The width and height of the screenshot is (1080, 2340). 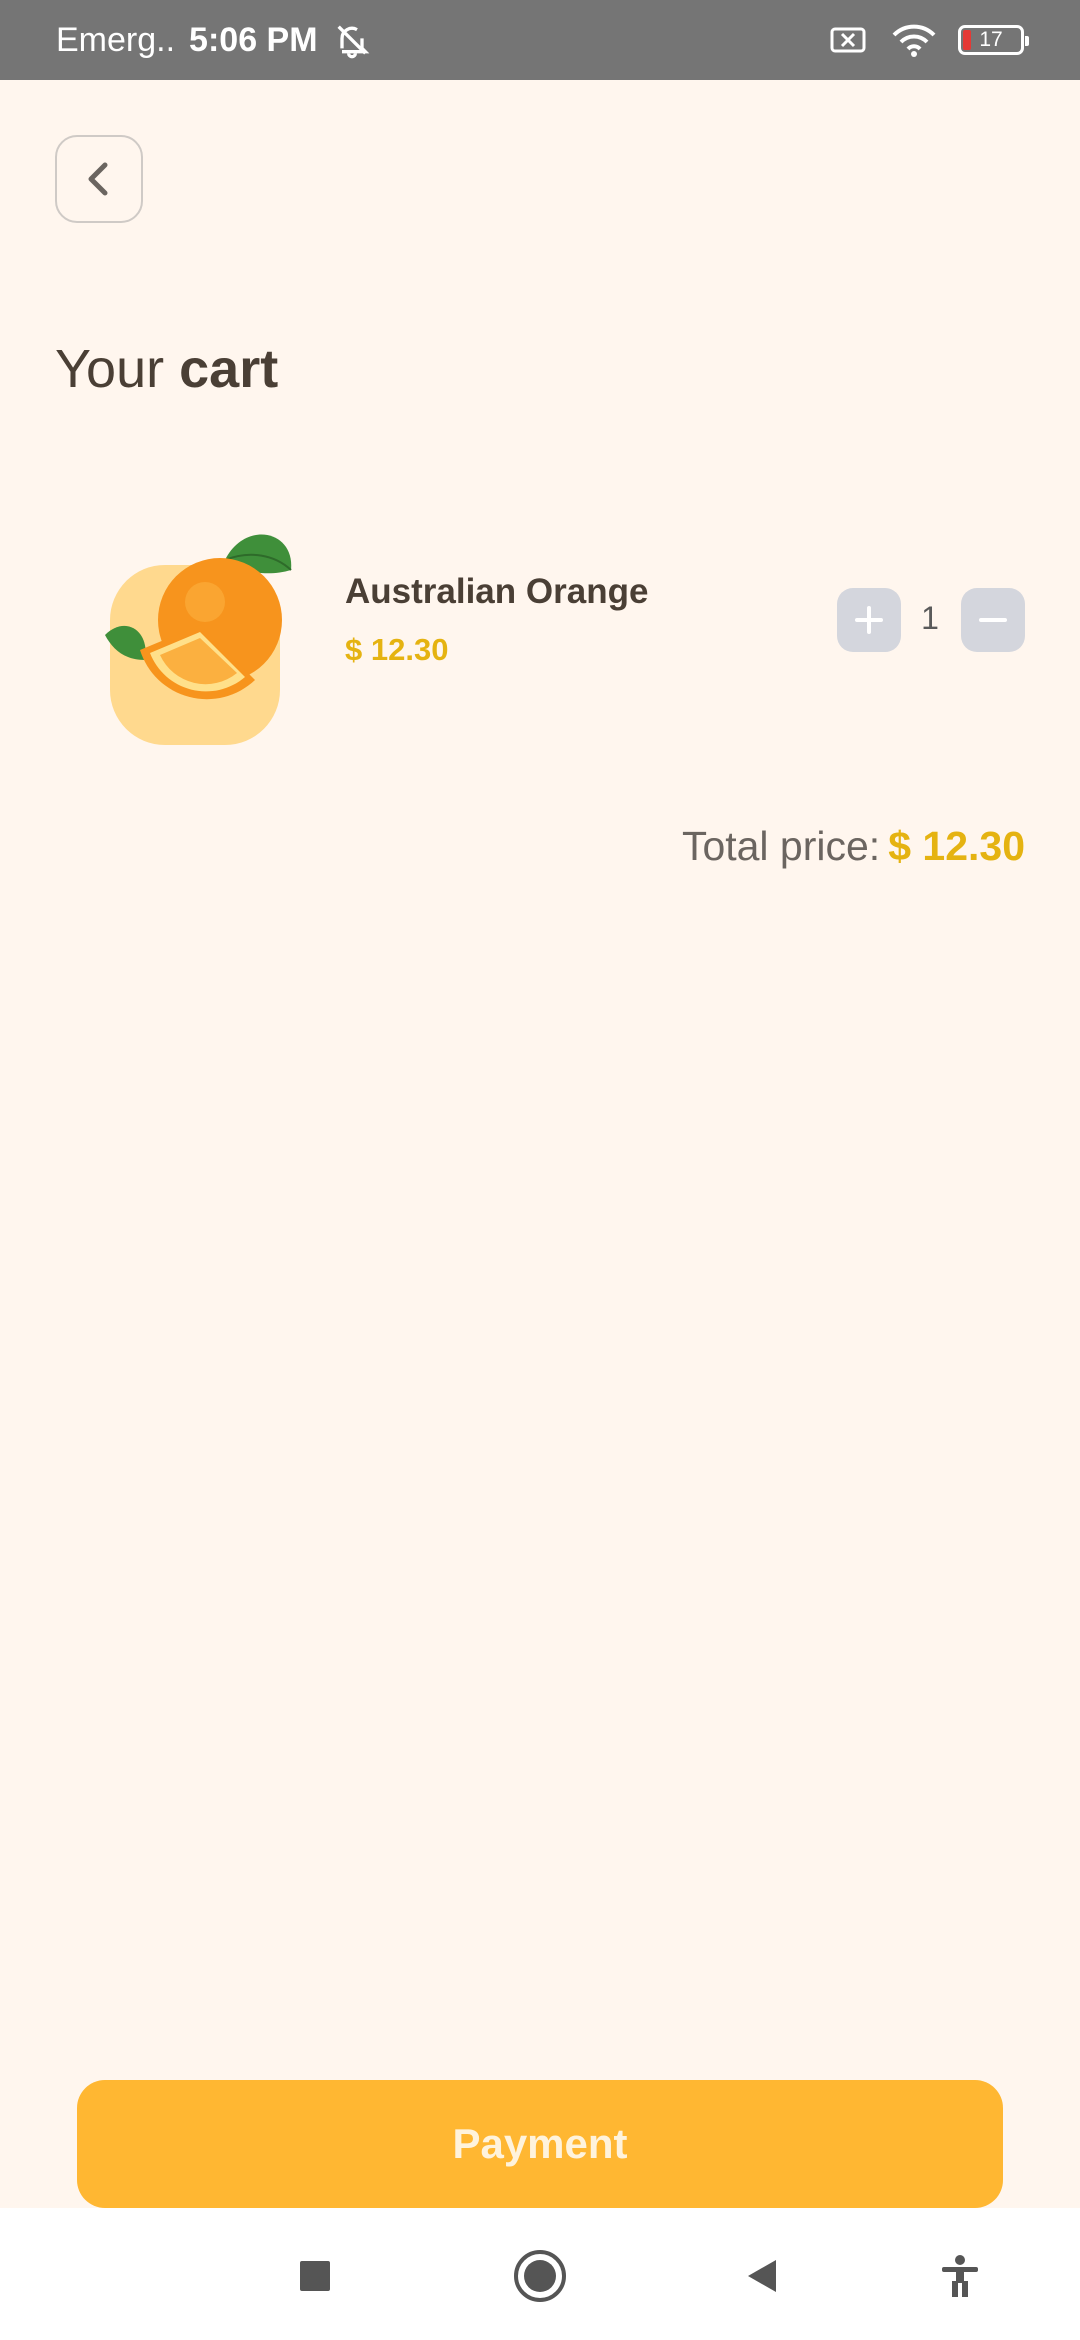 I want to click on orange-image, so click(x=198, y=639).